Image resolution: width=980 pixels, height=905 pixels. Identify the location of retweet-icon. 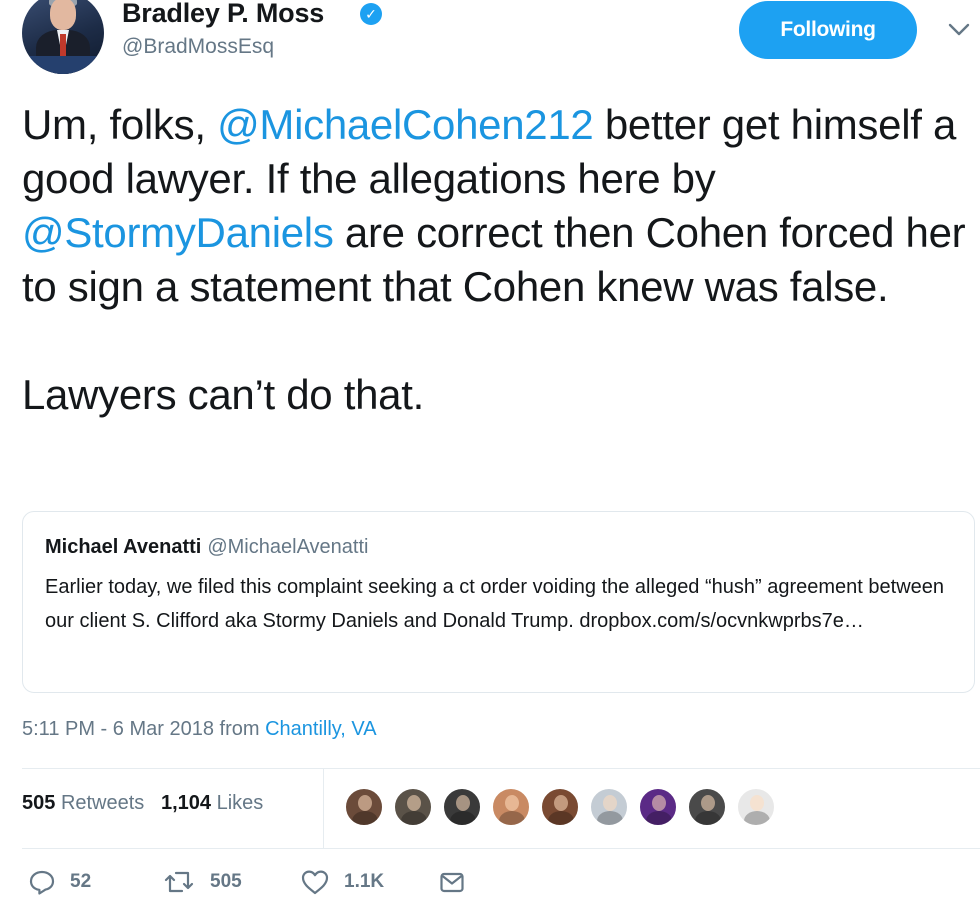
(179, 882).